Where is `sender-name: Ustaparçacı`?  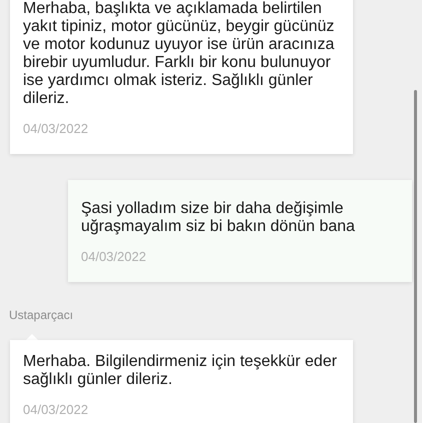 sender-name: Ustaparçacı is located at coordinates (41, 315).